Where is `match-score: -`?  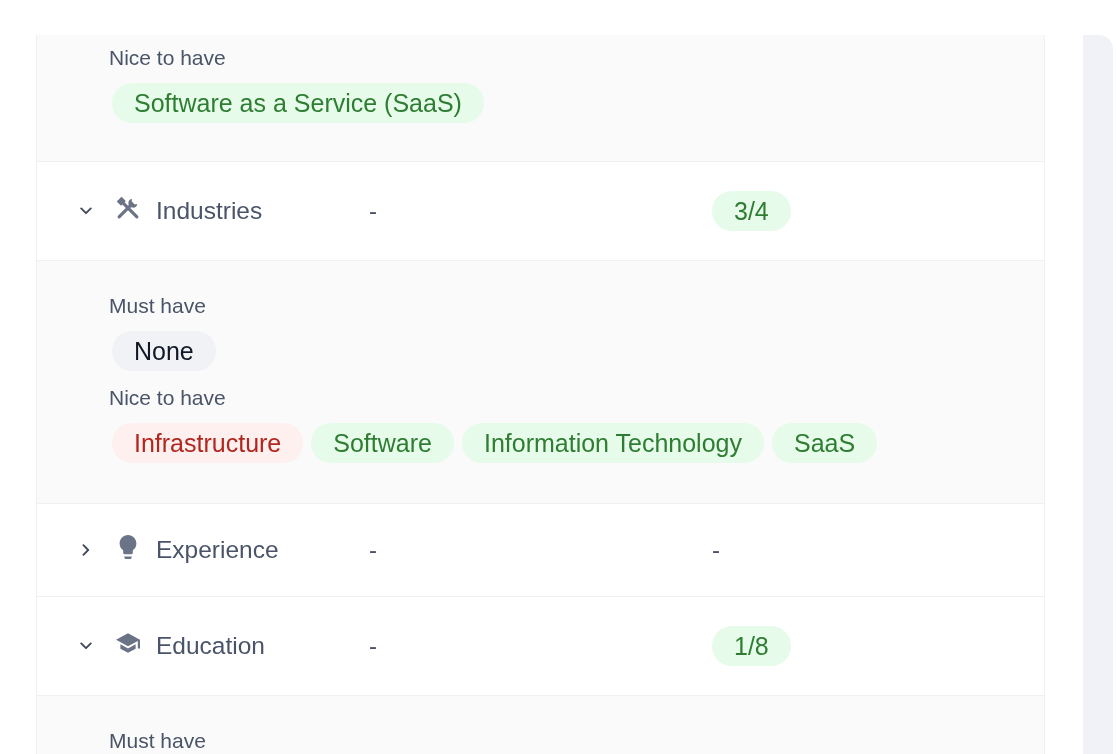
match-score: - is located at coordinates (716, 550).